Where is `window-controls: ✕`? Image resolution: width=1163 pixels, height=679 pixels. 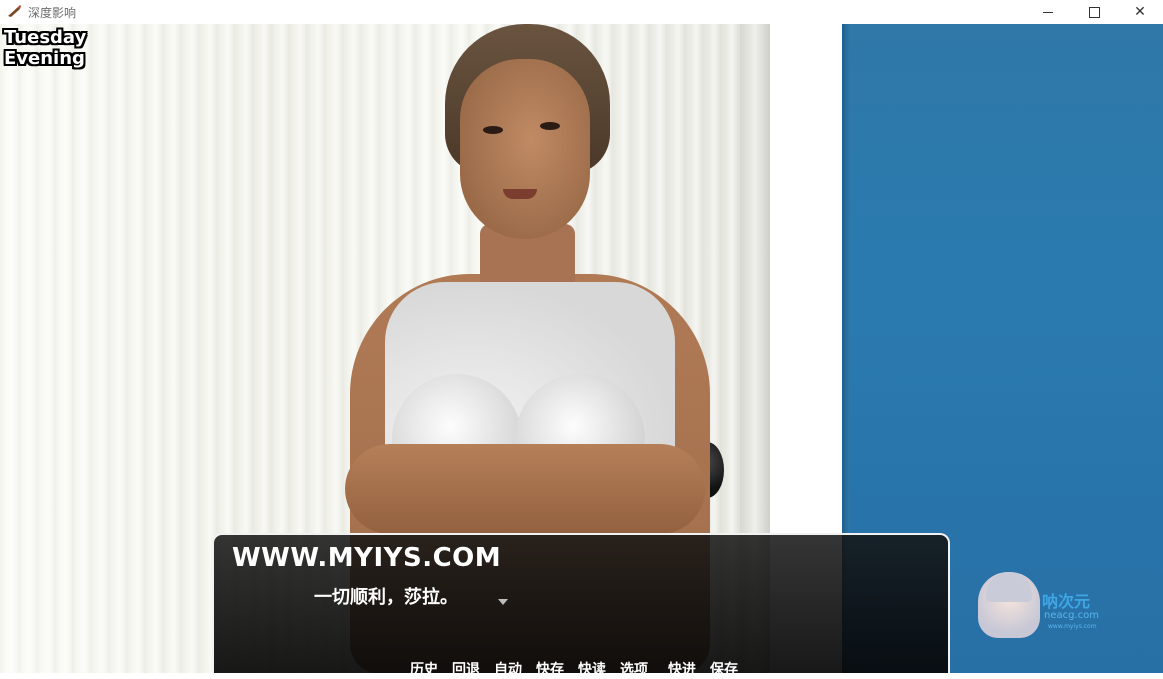 window-controls: ✕ is located at coordinates (1094, 12).